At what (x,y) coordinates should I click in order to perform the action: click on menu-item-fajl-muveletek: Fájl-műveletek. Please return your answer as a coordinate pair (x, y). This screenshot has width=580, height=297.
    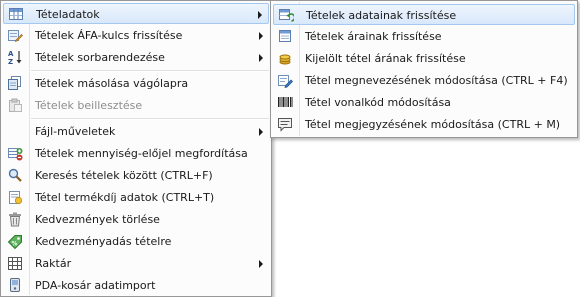
    Looking at the image, I should click on (136, 131).